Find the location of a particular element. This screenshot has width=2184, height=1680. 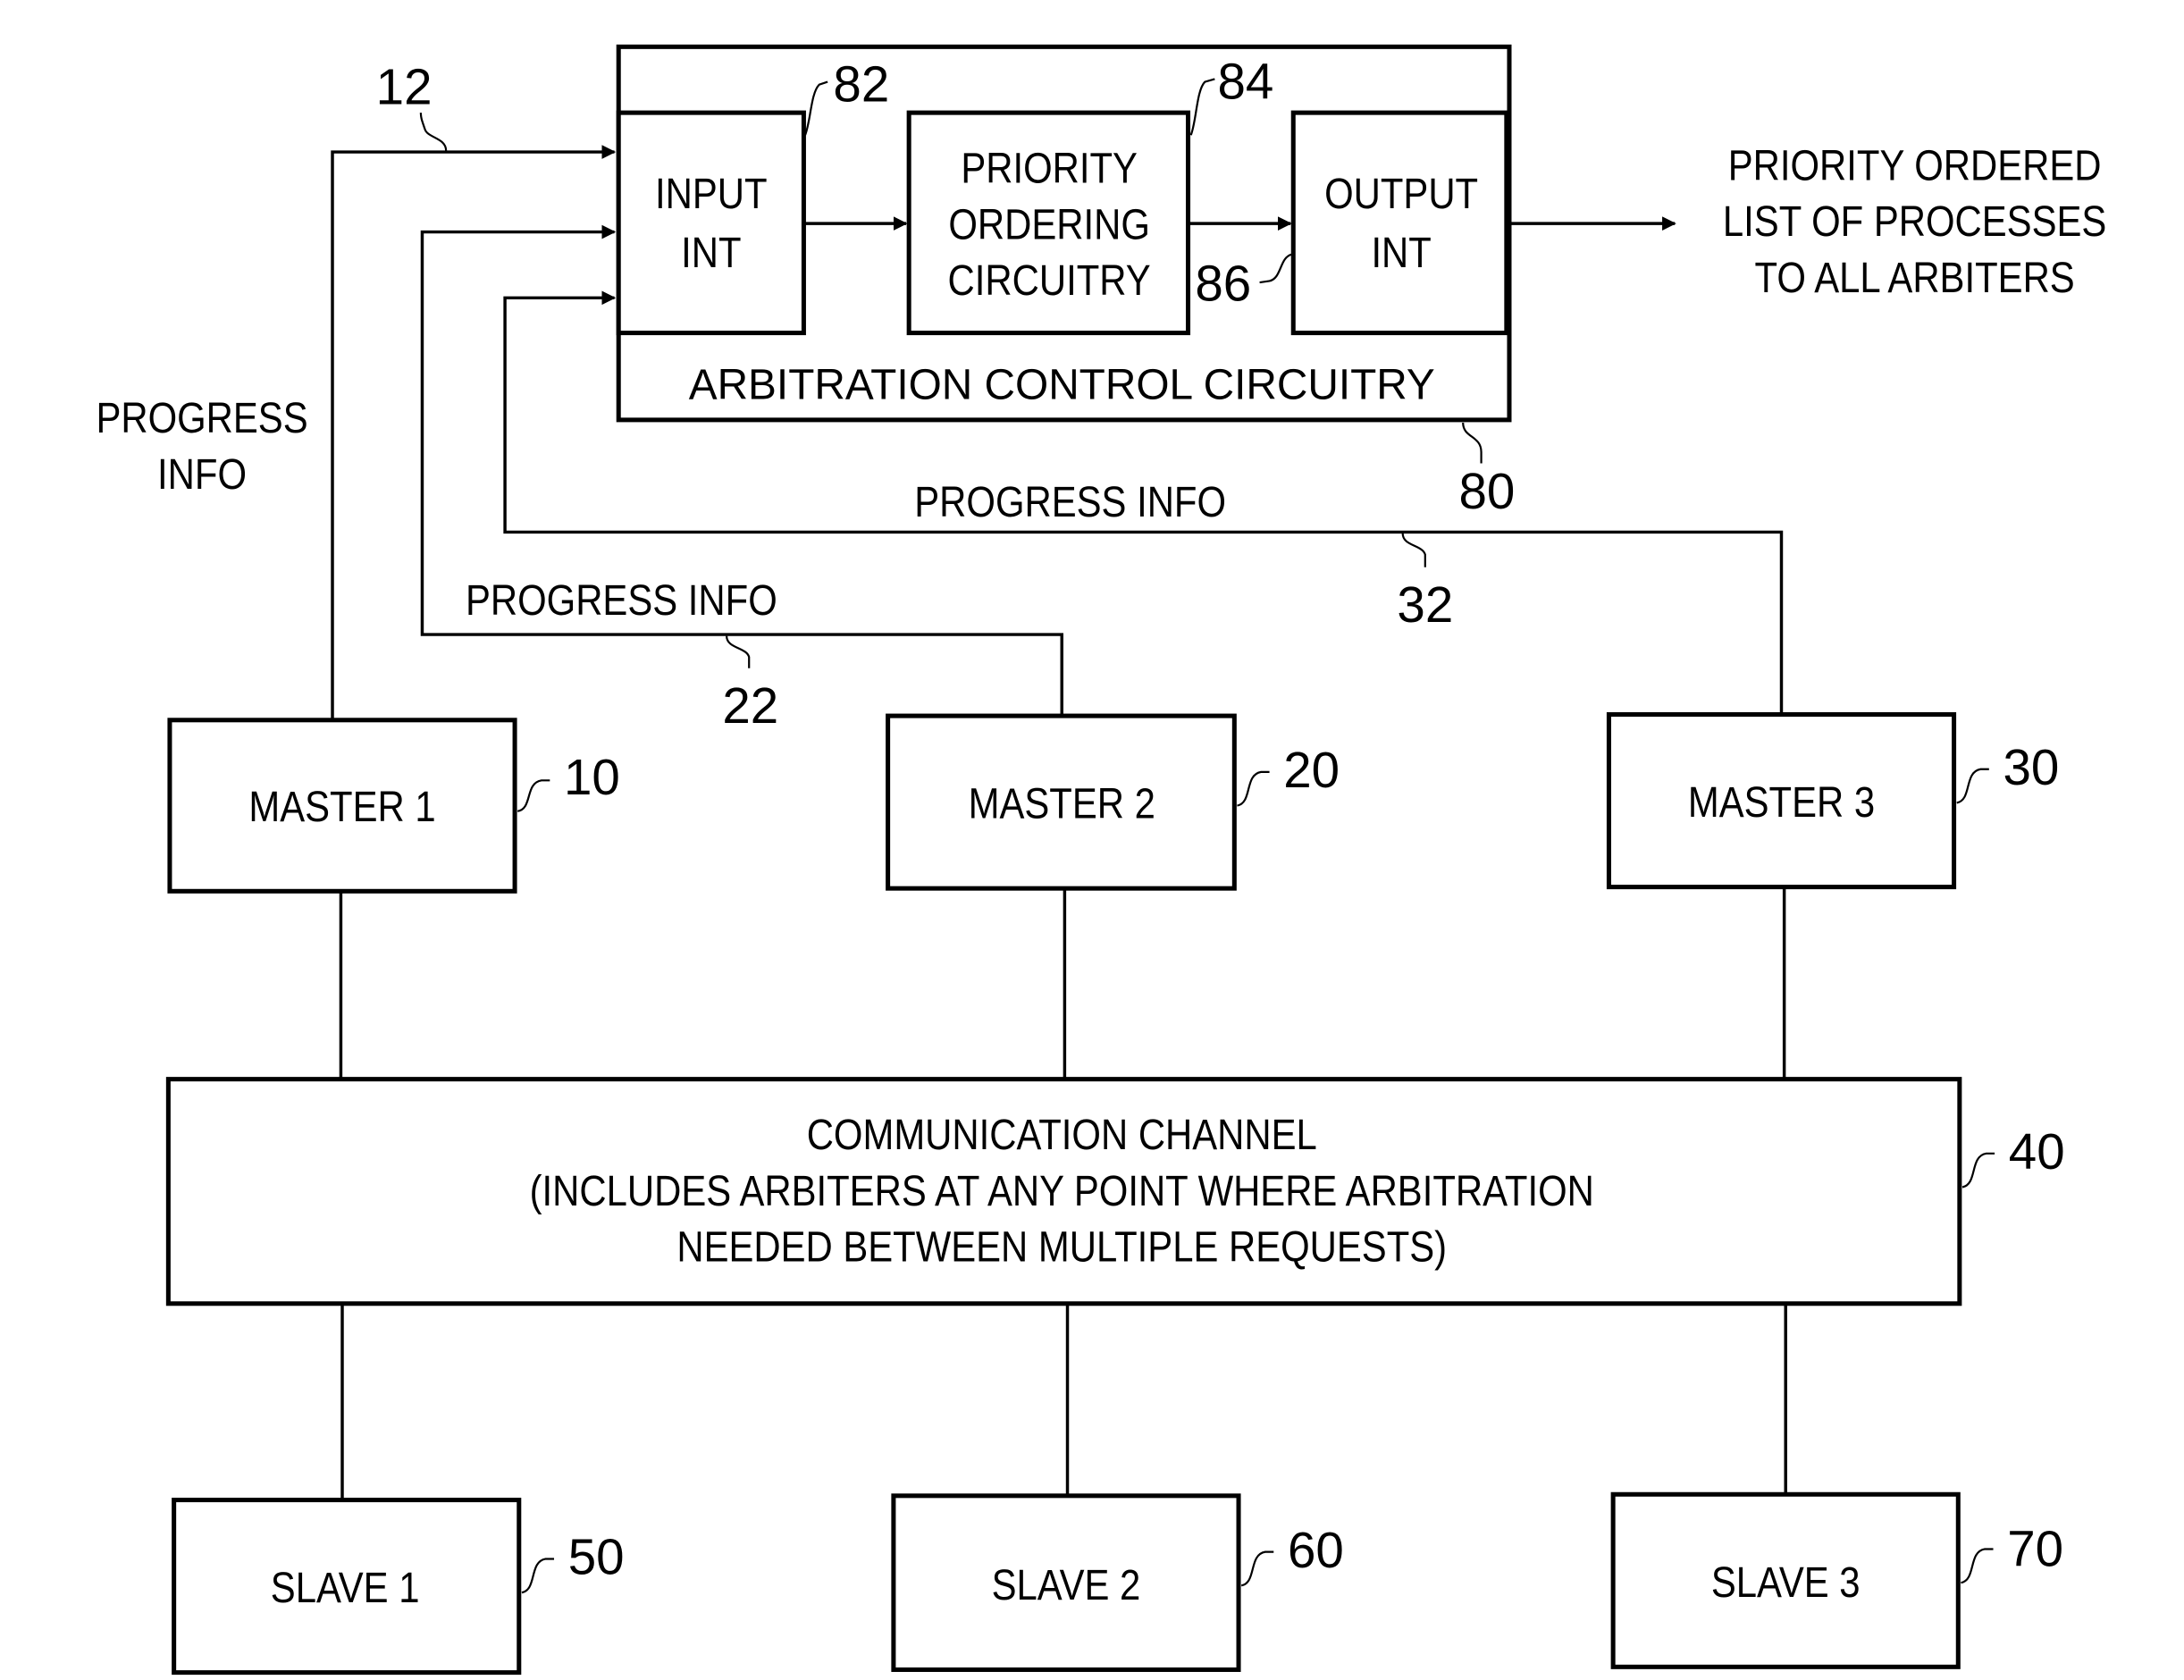

ref-82: 82 is located at coordinates (861, 84).